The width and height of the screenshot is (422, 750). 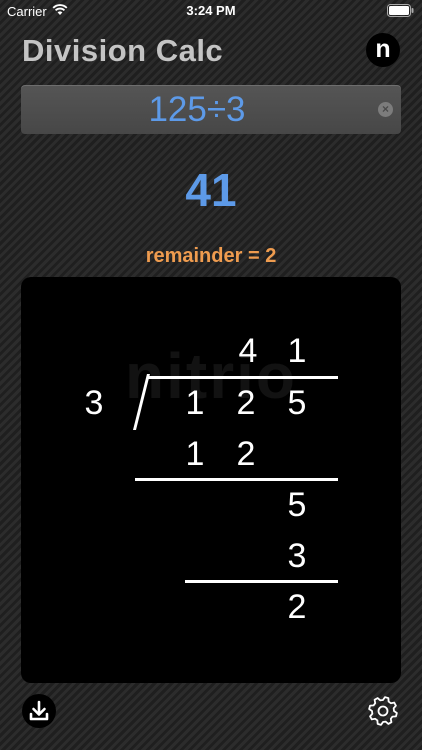 What do you see at coordinates (383, 50) in the screenshot?
I see `app-menu-button: n` at bounding box center [383, 50].